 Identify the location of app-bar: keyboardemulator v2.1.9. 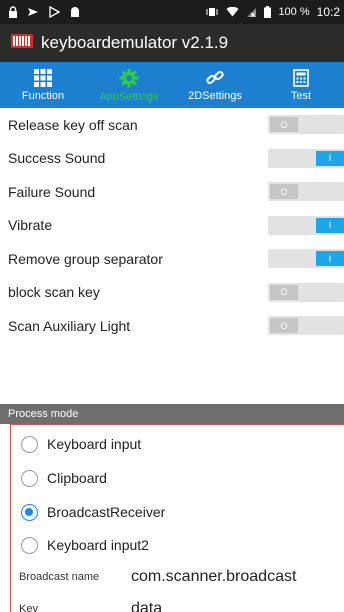
(172, 43).